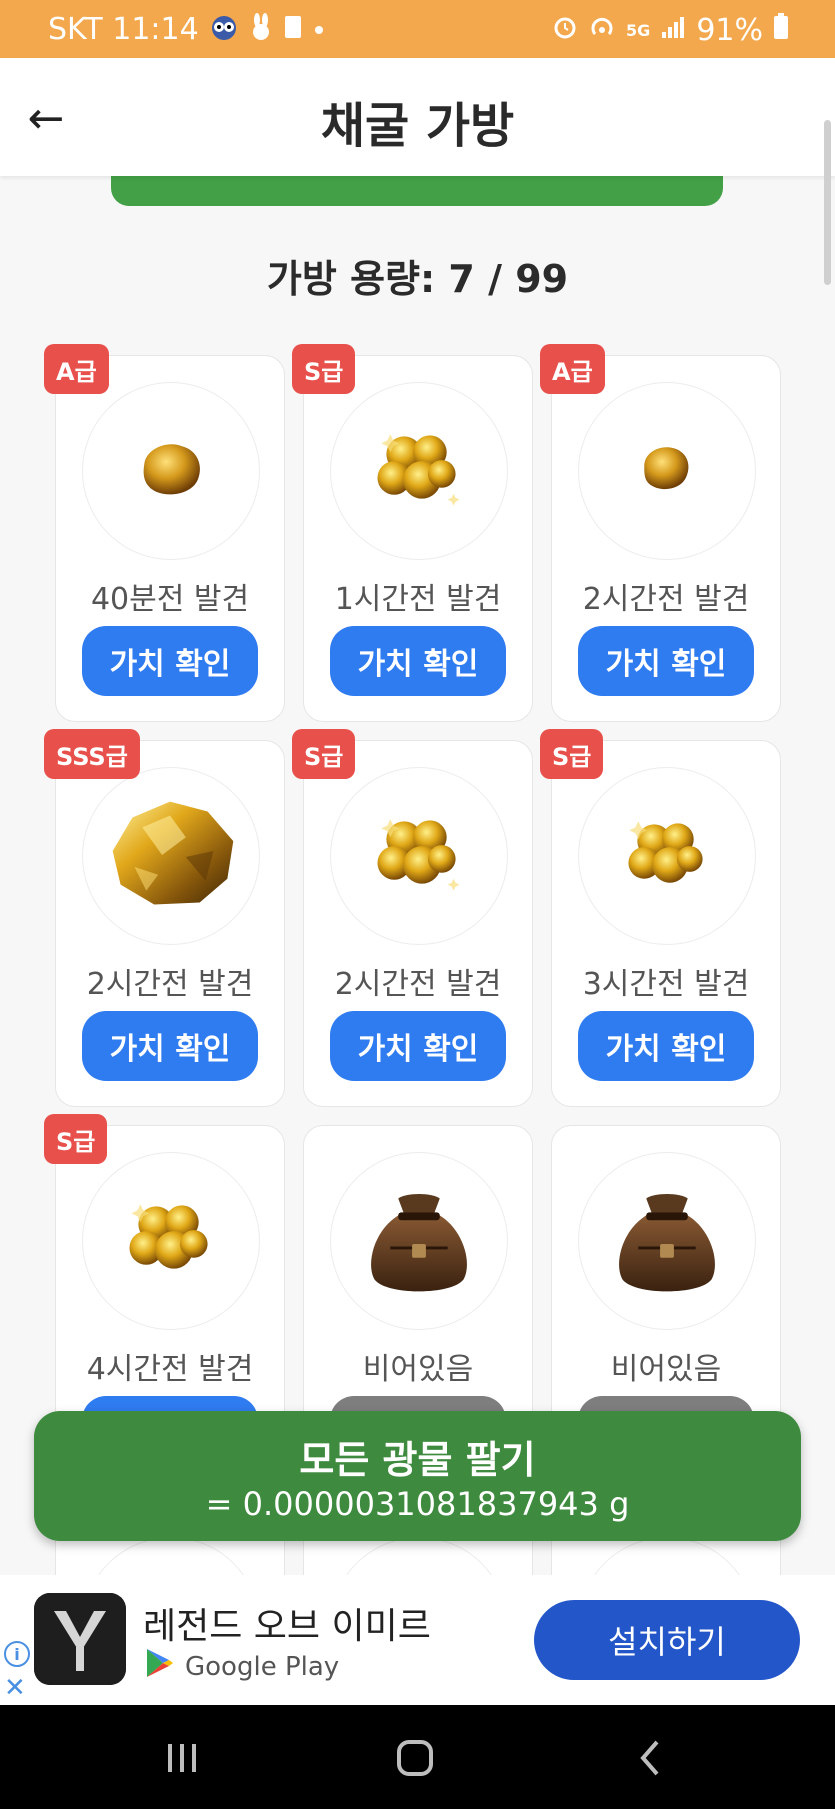 This screenshot has width=835, height=1809. What do you see at coordinates (638, 30) in the screenshot?
I see `network-label: 5G` at bounding box center [638, 30].